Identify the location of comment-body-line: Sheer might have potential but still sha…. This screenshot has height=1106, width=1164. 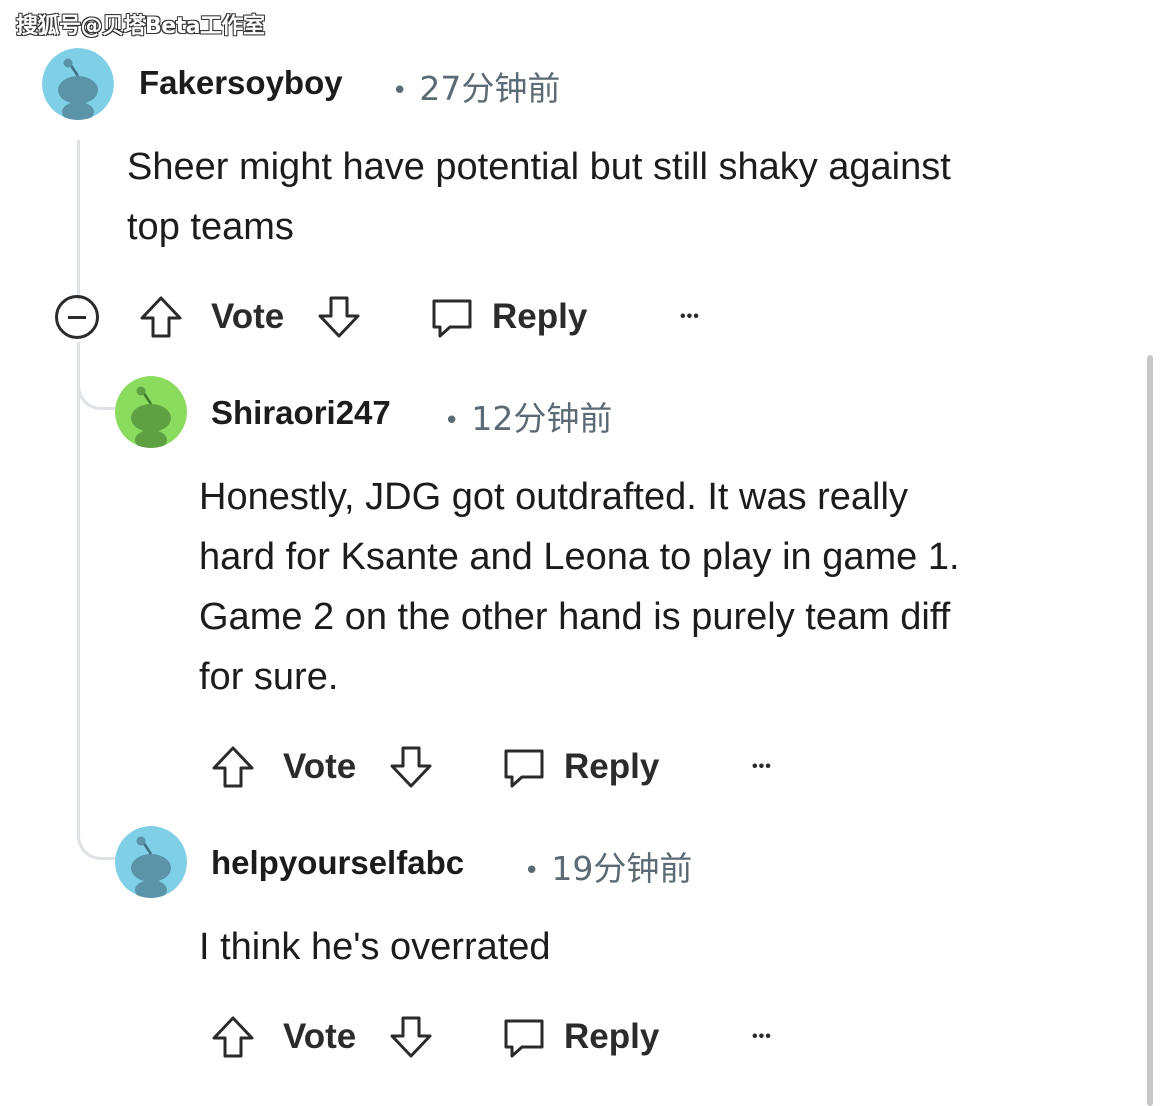
(539, 167).